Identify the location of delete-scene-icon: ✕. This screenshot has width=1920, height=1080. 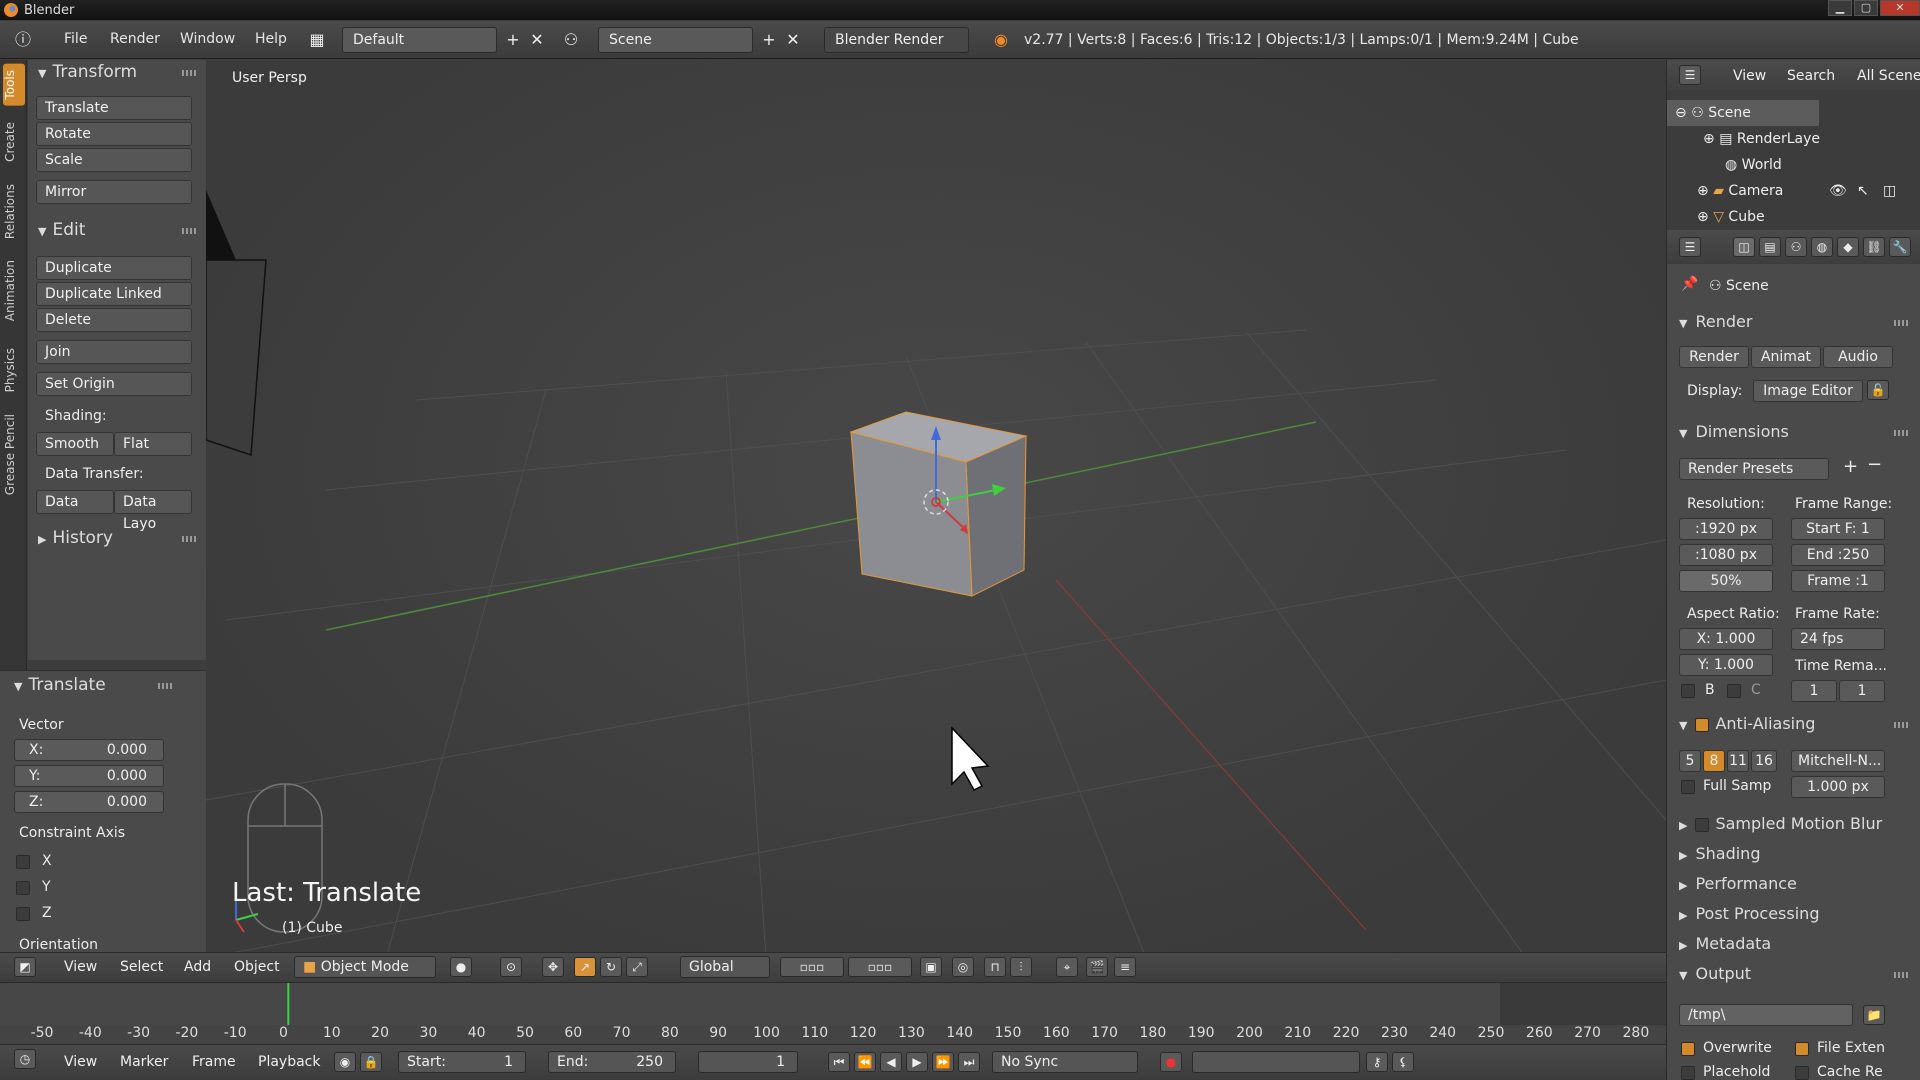
(793, 40).